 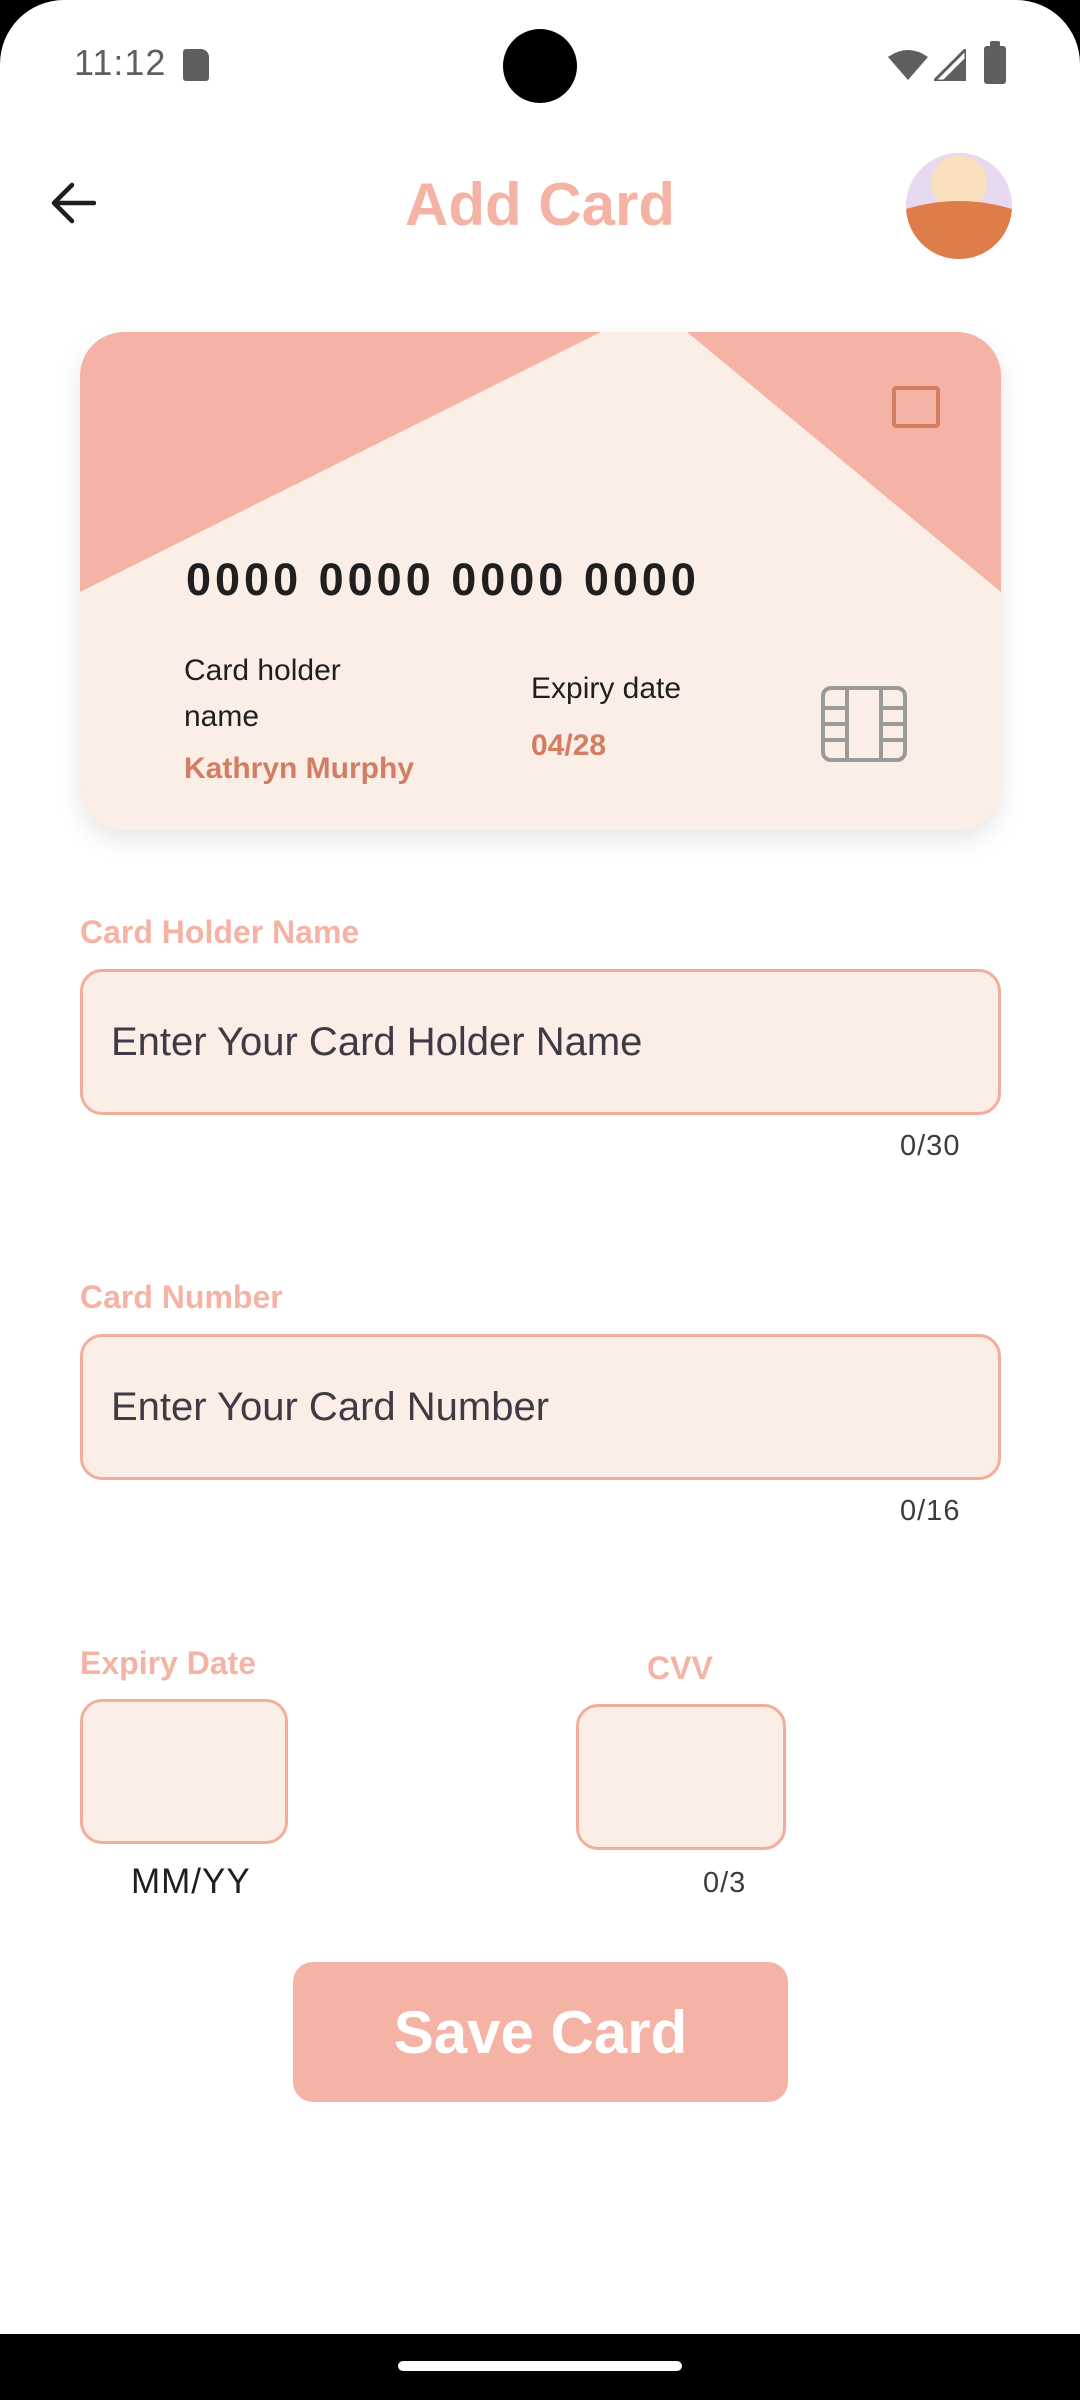 I want to click on card-logo-icon, so click(x=916, y=407).